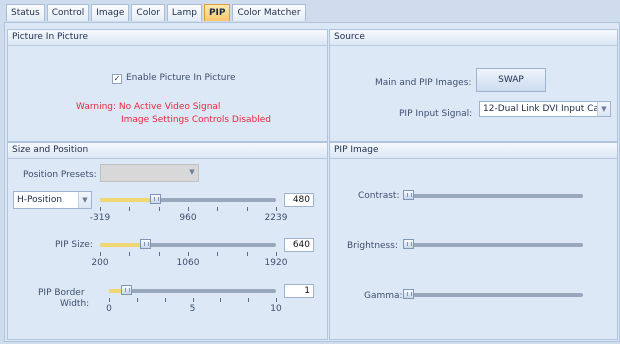 The height and width of the screenshot is (344, 620). I want to click on pip-border-tick-label: 10, so click(276, 309).